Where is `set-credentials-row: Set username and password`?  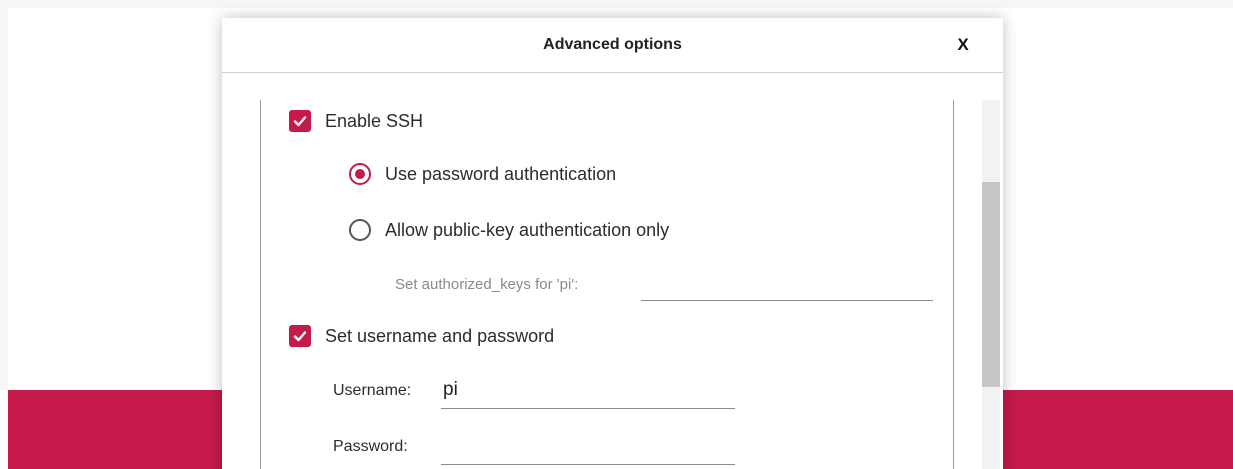 set-credentials-row: Set username and password is located at coordinates (421, 336).